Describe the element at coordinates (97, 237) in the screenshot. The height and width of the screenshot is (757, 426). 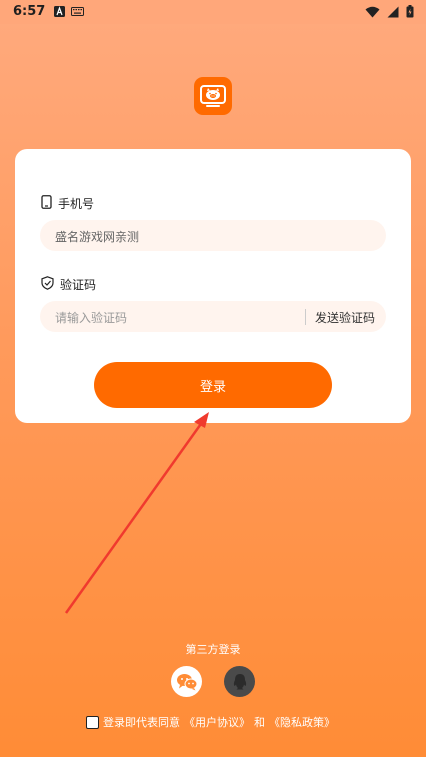
I see `phone-input-value: 盛名游戏网亲测` at that location.